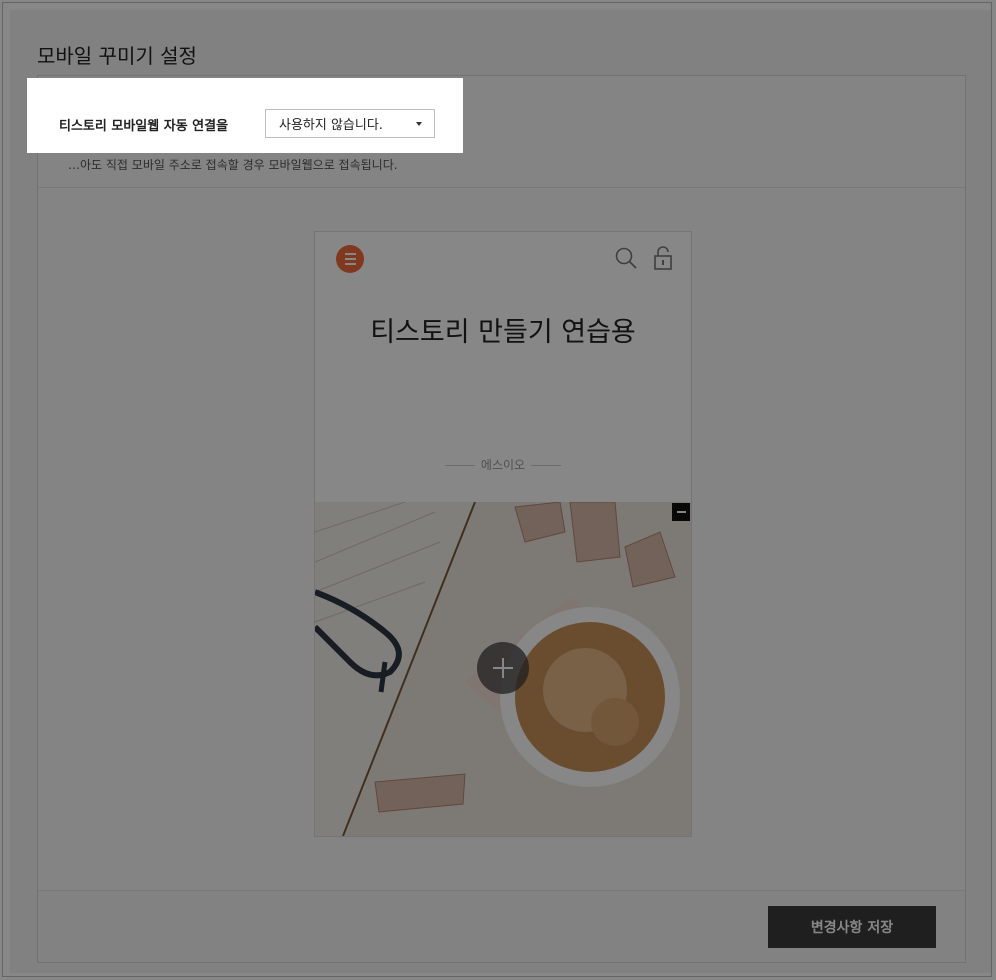 The height and width of the screenshot is (980, 996). I want to click on add-icon, so click(503, 668).